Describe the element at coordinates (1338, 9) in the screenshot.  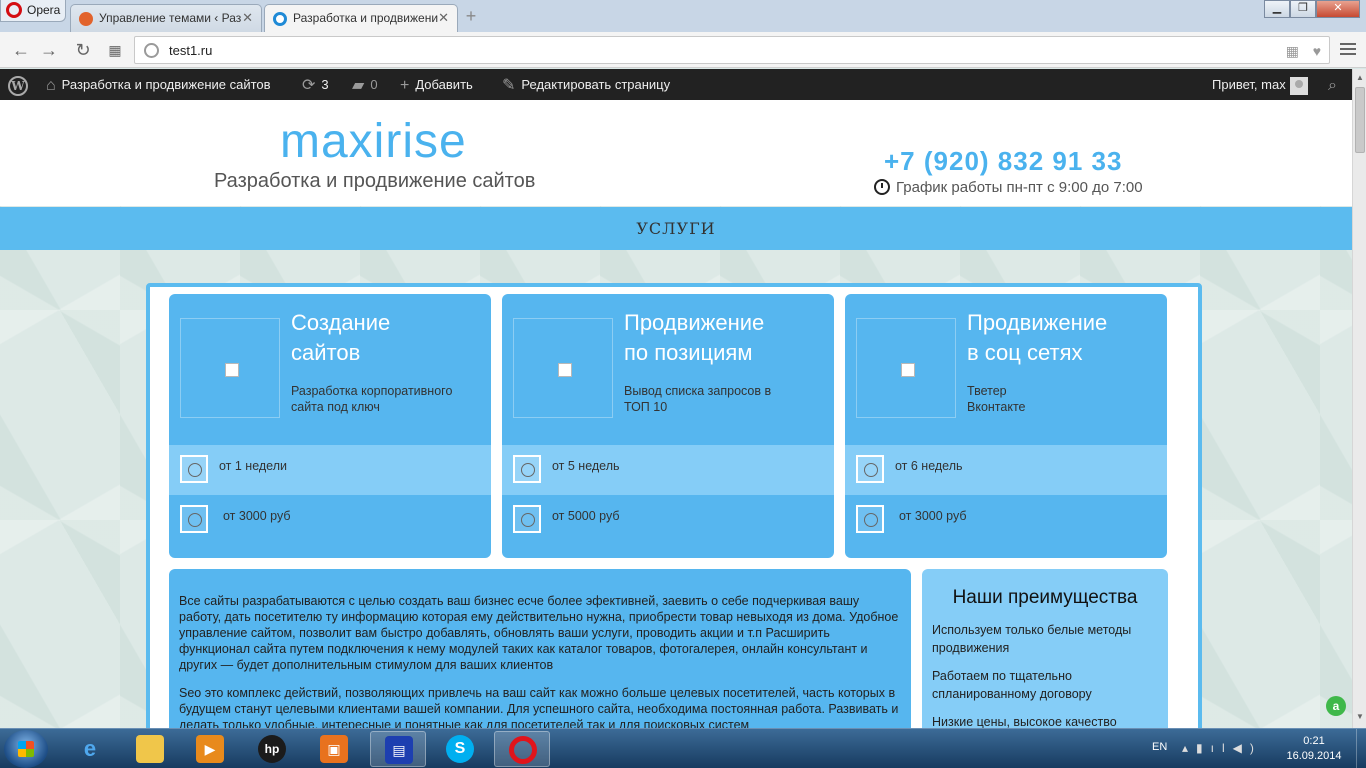
I see `close-window-button: ✕` at that location.